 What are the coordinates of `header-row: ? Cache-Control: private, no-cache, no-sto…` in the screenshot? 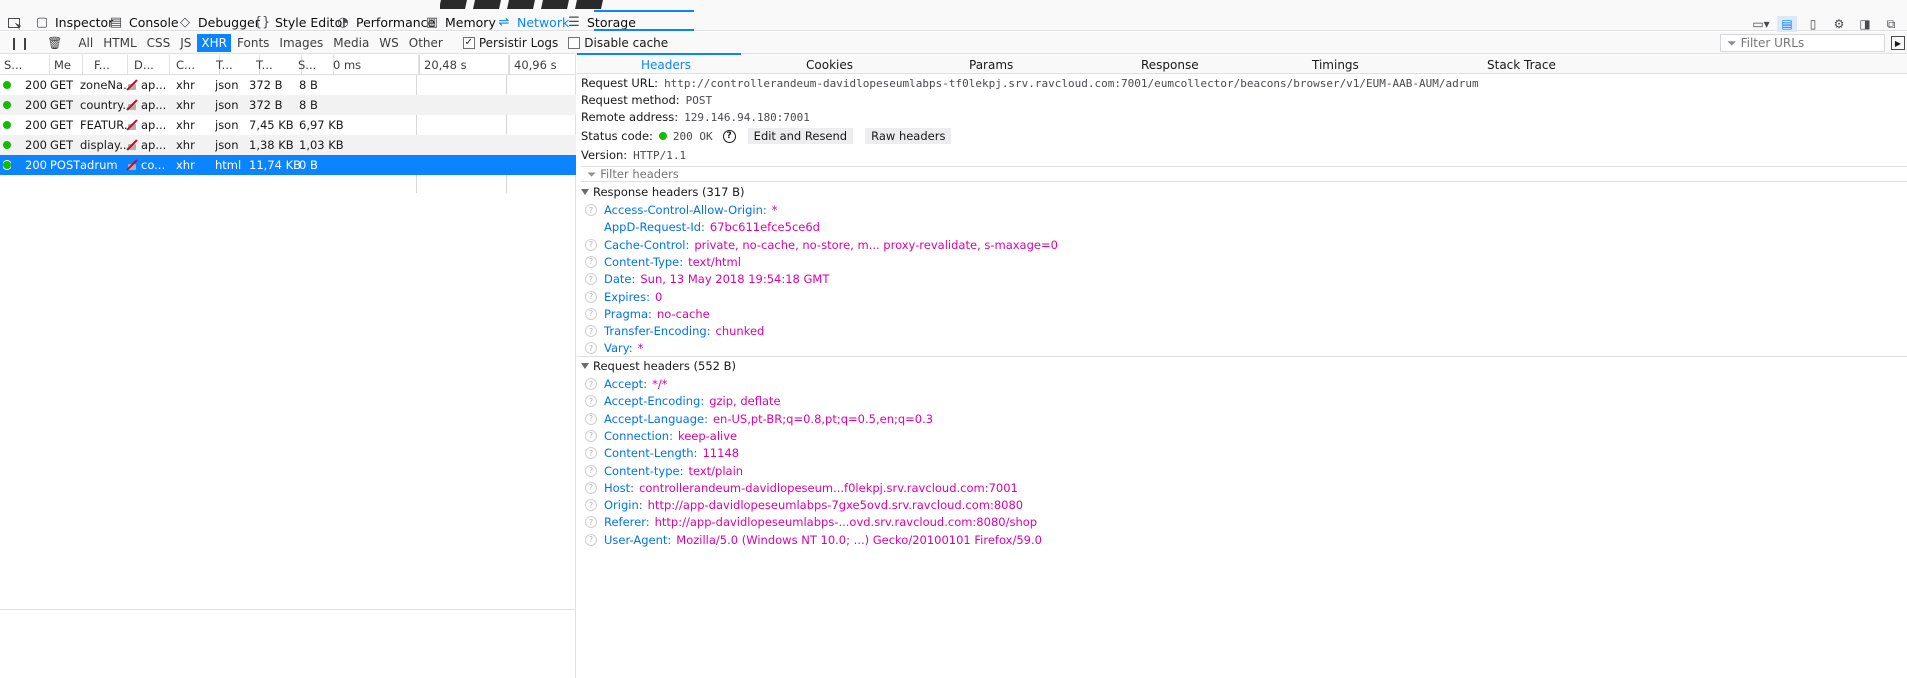 It's located at (821, 245).